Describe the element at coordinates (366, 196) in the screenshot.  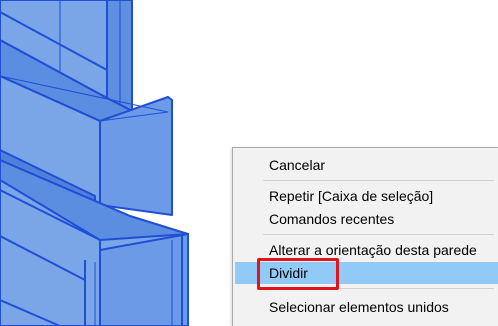
I see `menu-item-repetir: Repetir [Caixa de seleção]` at that location.